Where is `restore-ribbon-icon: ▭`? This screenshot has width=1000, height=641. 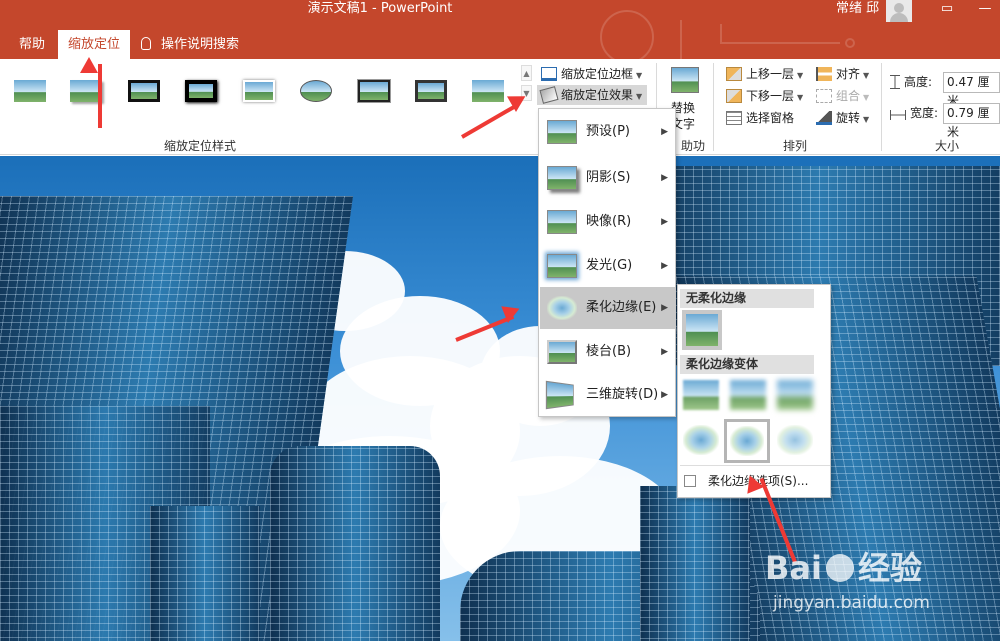 restore-ribbon-icon: ▭ is located at coordinates (947, 11).